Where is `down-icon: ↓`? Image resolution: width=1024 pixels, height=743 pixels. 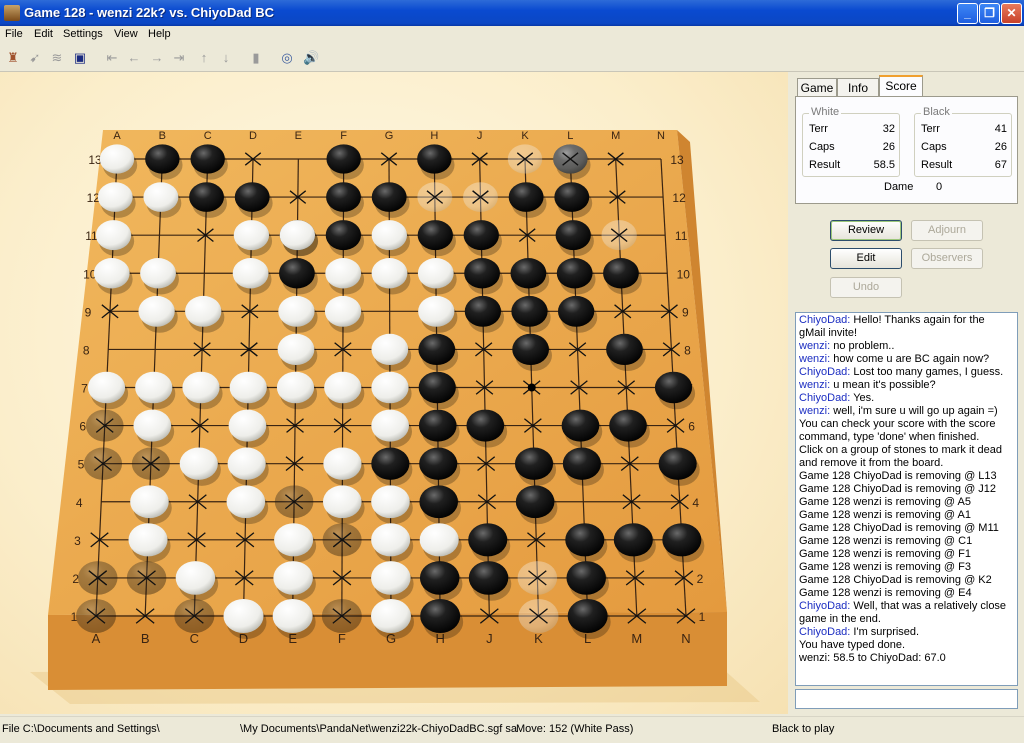 down-icon: ↓ is located at coordinates (226, 58).